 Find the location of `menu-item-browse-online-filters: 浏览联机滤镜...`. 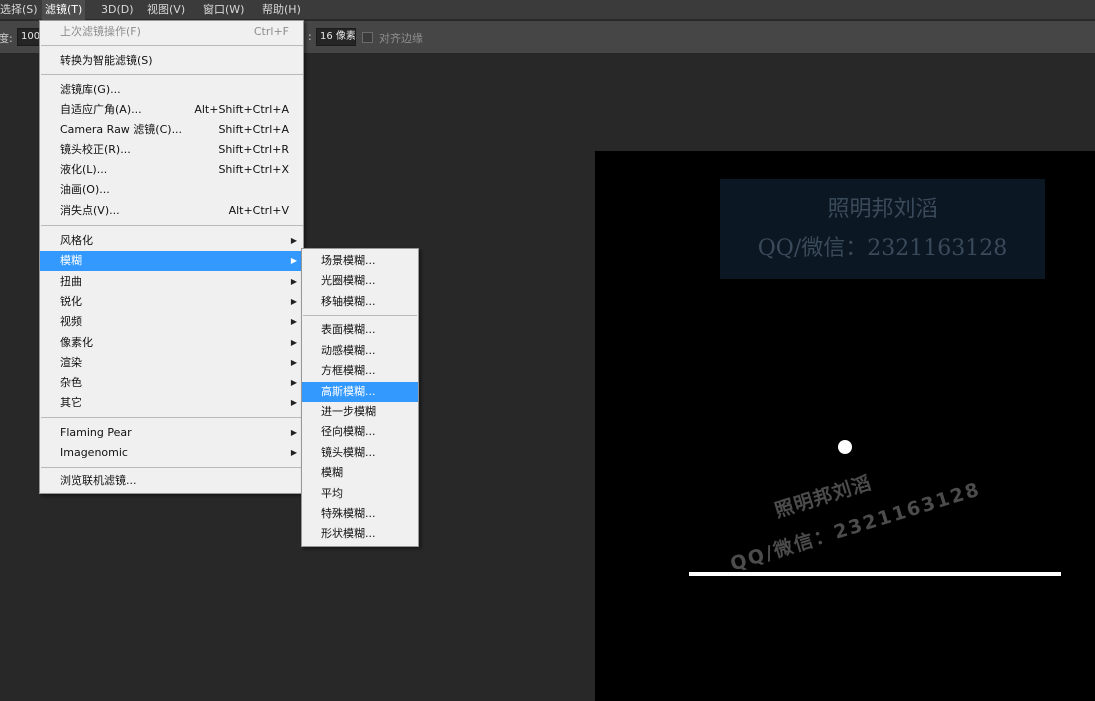

menu-item-browse-online-filters: 浏览联机滤镜... is located at coordinates (171, 481).